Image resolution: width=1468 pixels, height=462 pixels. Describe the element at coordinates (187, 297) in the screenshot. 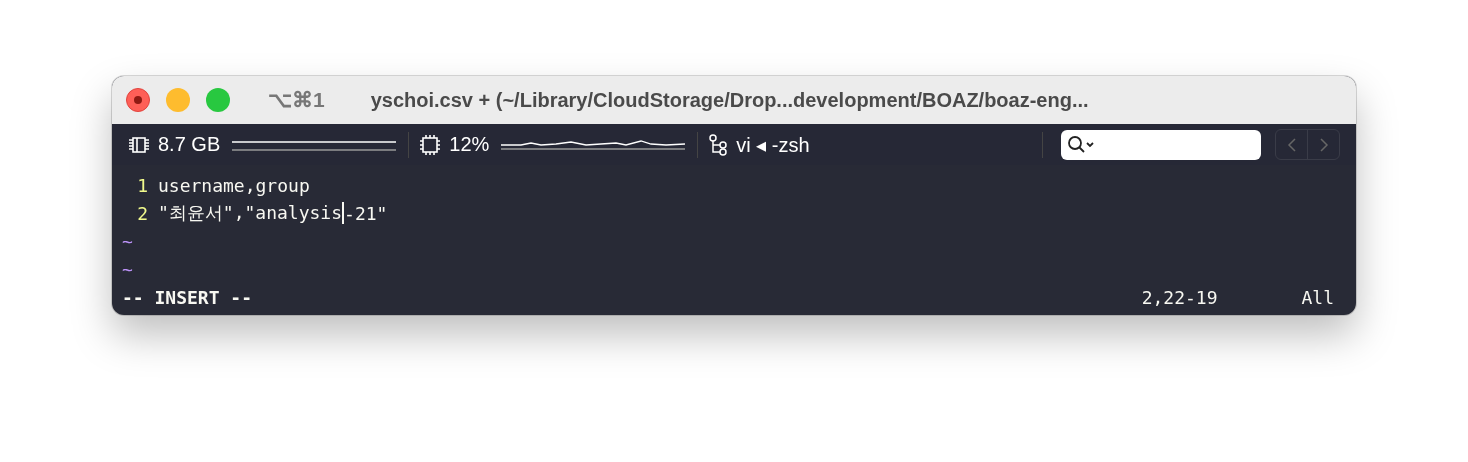

I see `mode-indicator: -- INSERT --` at that location.